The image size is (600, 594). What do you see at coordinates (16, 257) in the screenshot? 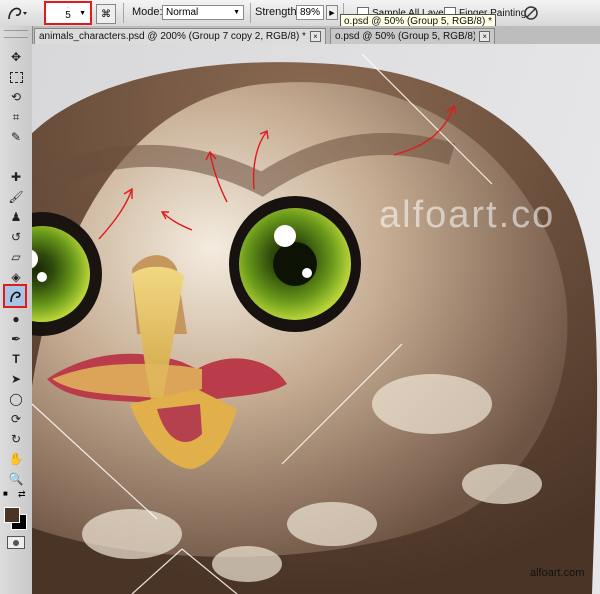
I see `eraser-icon: ▱` at bounding box center [16, 257].